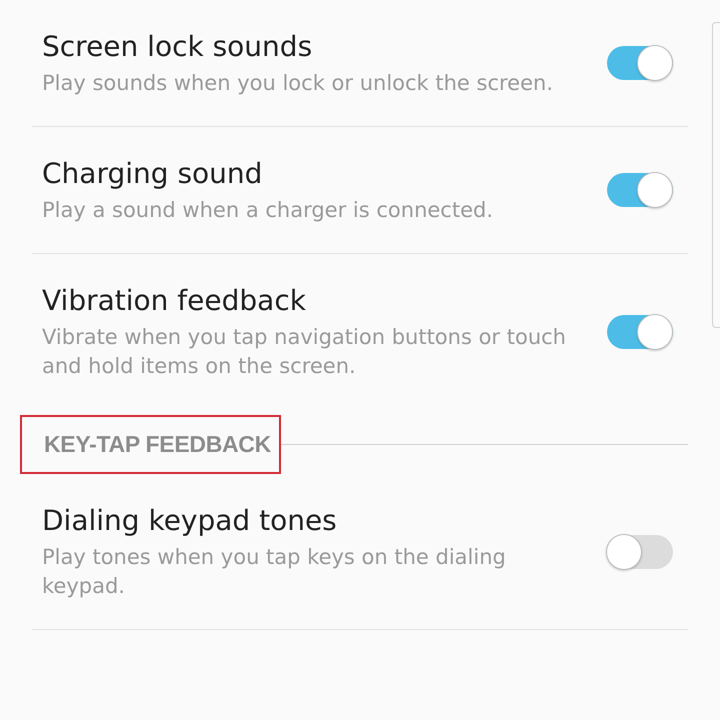 This screenshot has height=720, width=720. Describe the element at coordinates (298, 83) in the screenshot. I see `setting-description: Play sounds when you lock or unlock the screen.` at that location.